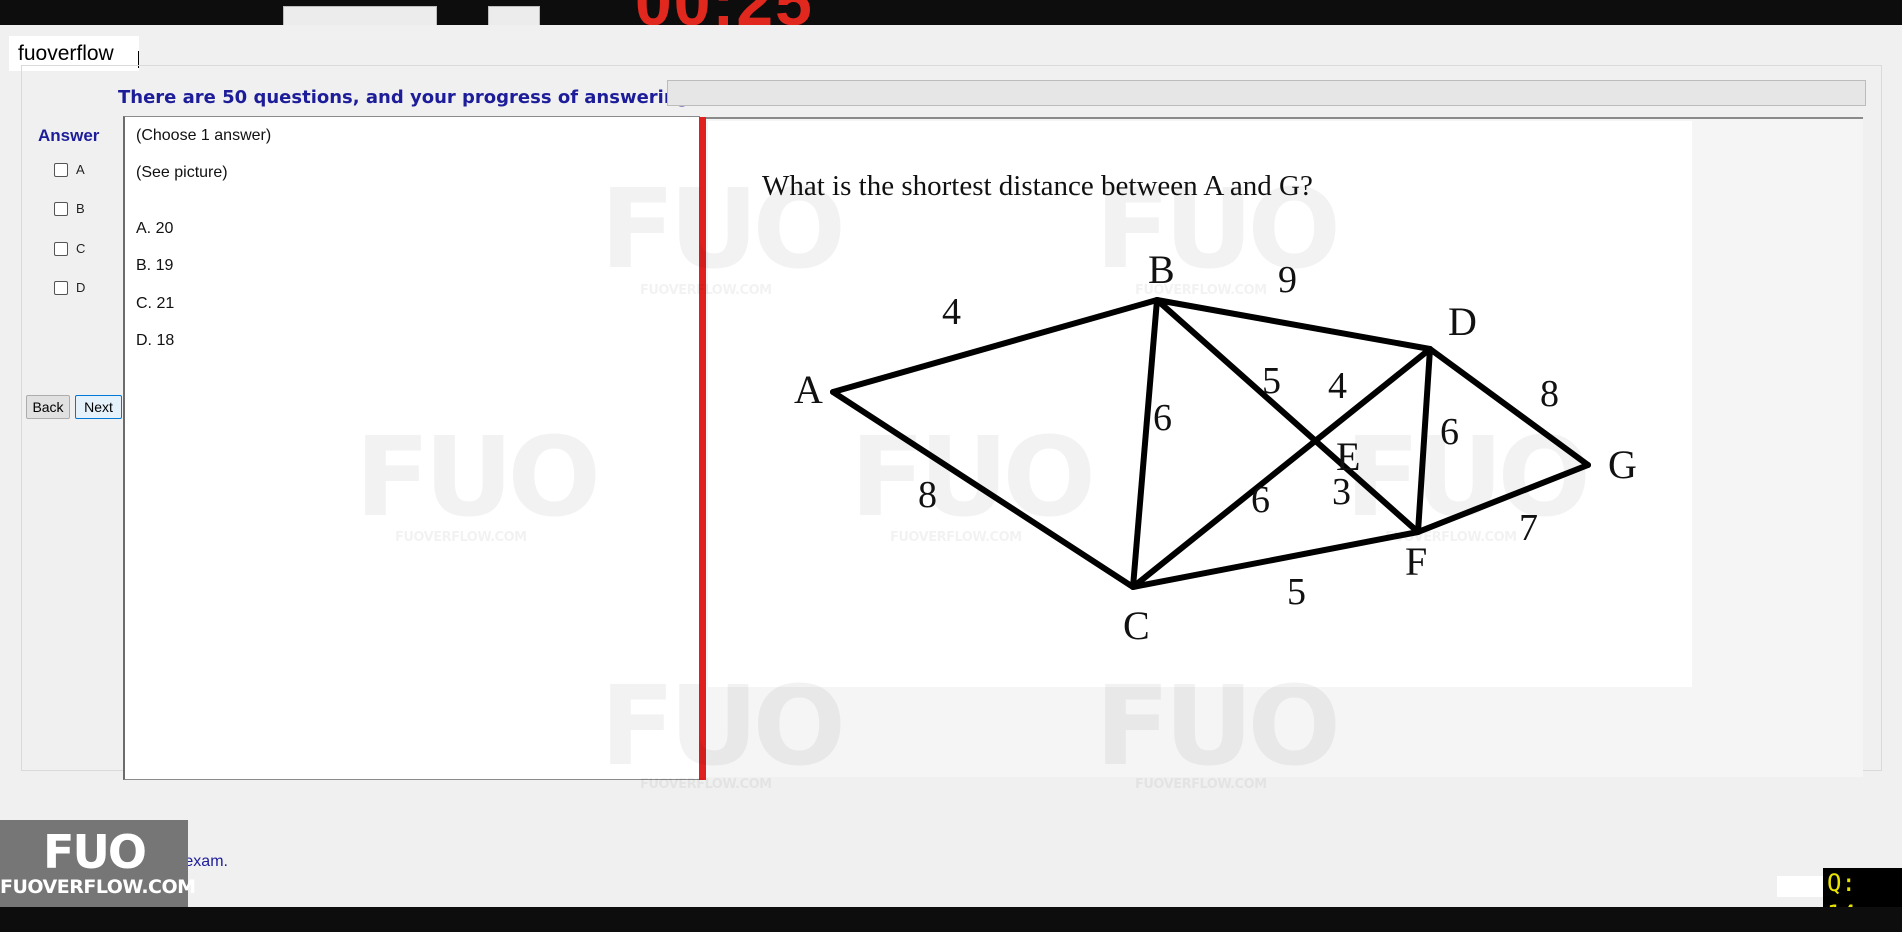  Describe the element at coordinates (1462, 321) in the screenshot. I see `node-label: D` at that location.